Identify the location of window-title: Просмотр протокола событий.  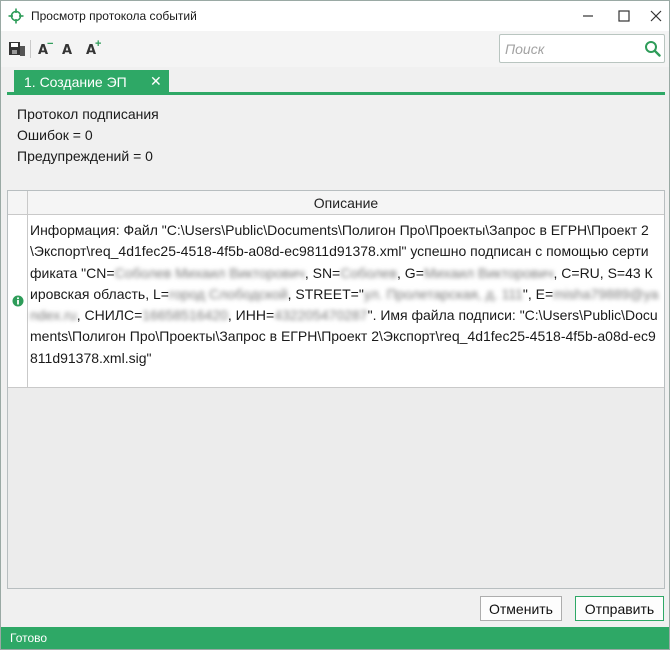
(114, 16).